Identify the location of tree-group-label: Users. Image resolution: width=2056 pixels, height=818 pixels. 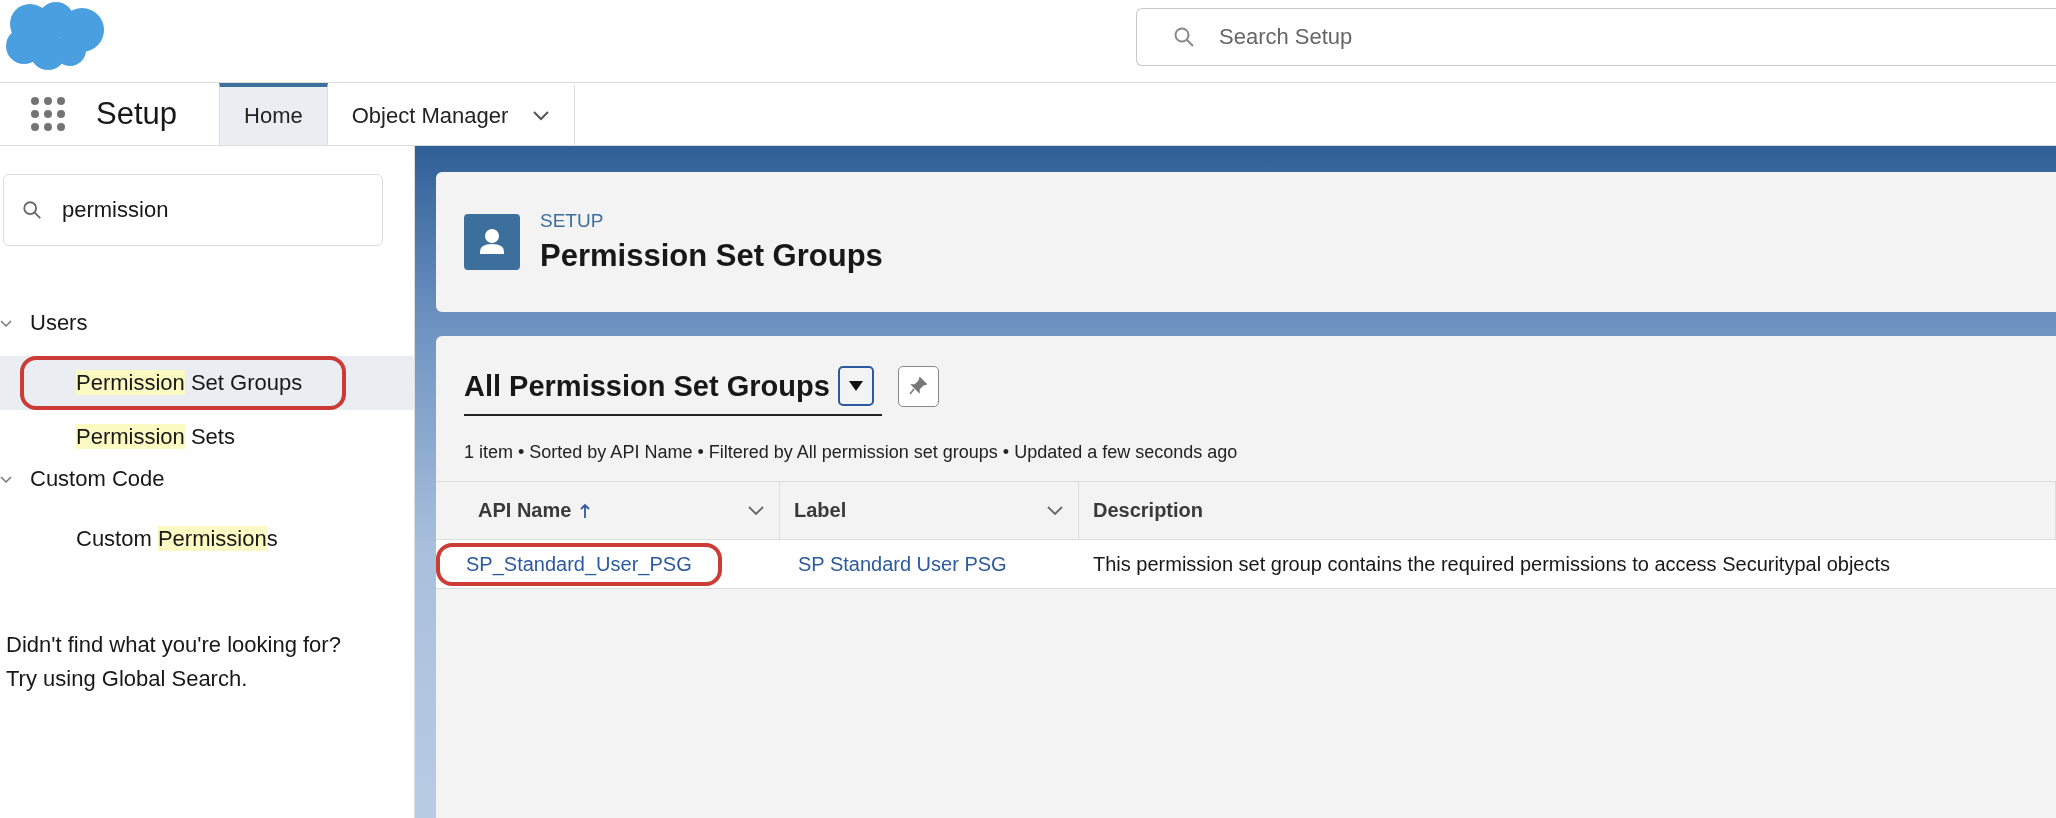
(59, 323).